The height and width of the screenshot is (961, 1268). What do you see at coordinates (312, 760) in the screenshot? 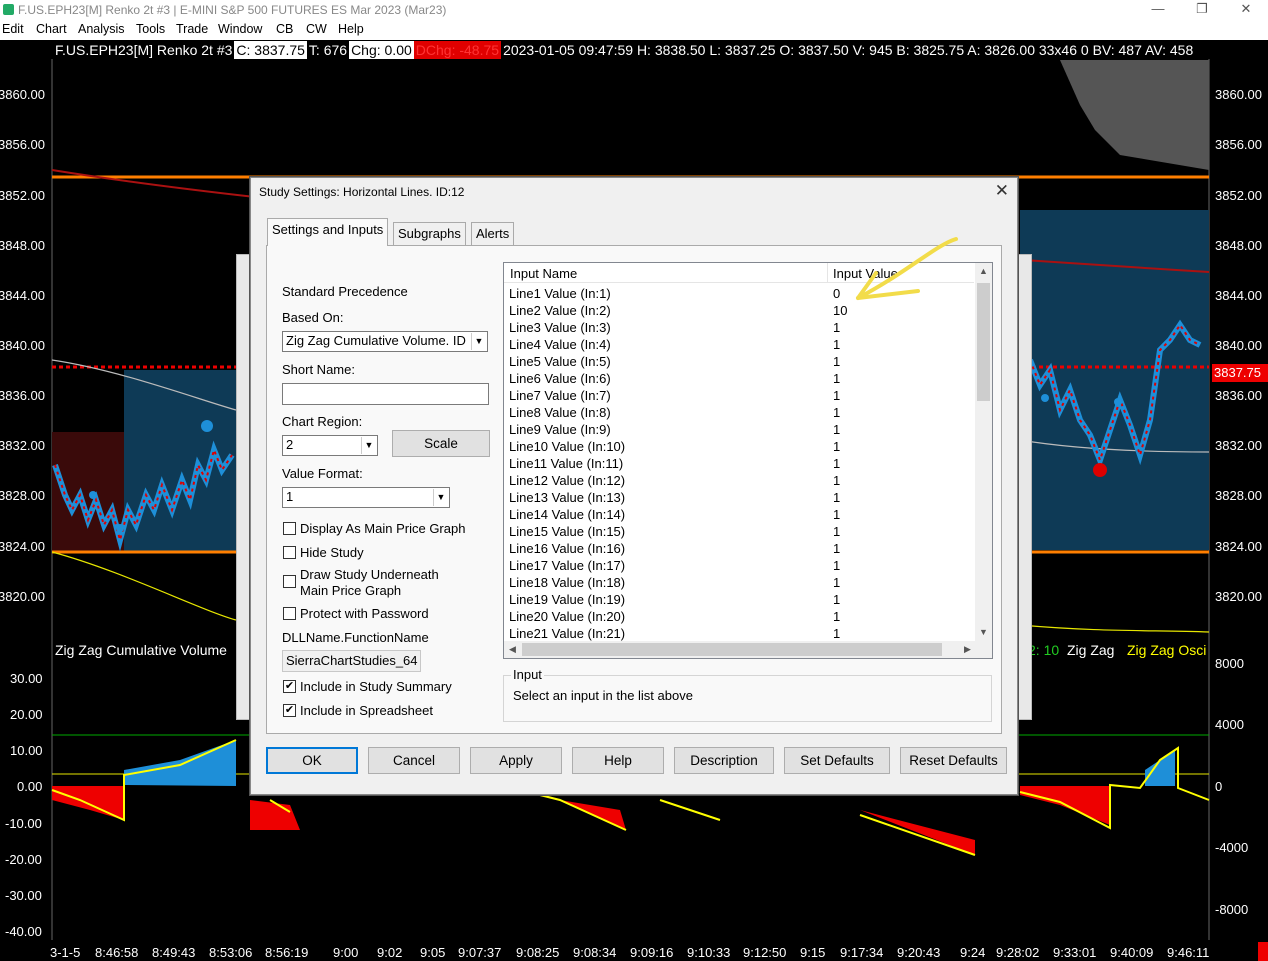
I see `ok-button: OK` at bounding box center [312, 760].